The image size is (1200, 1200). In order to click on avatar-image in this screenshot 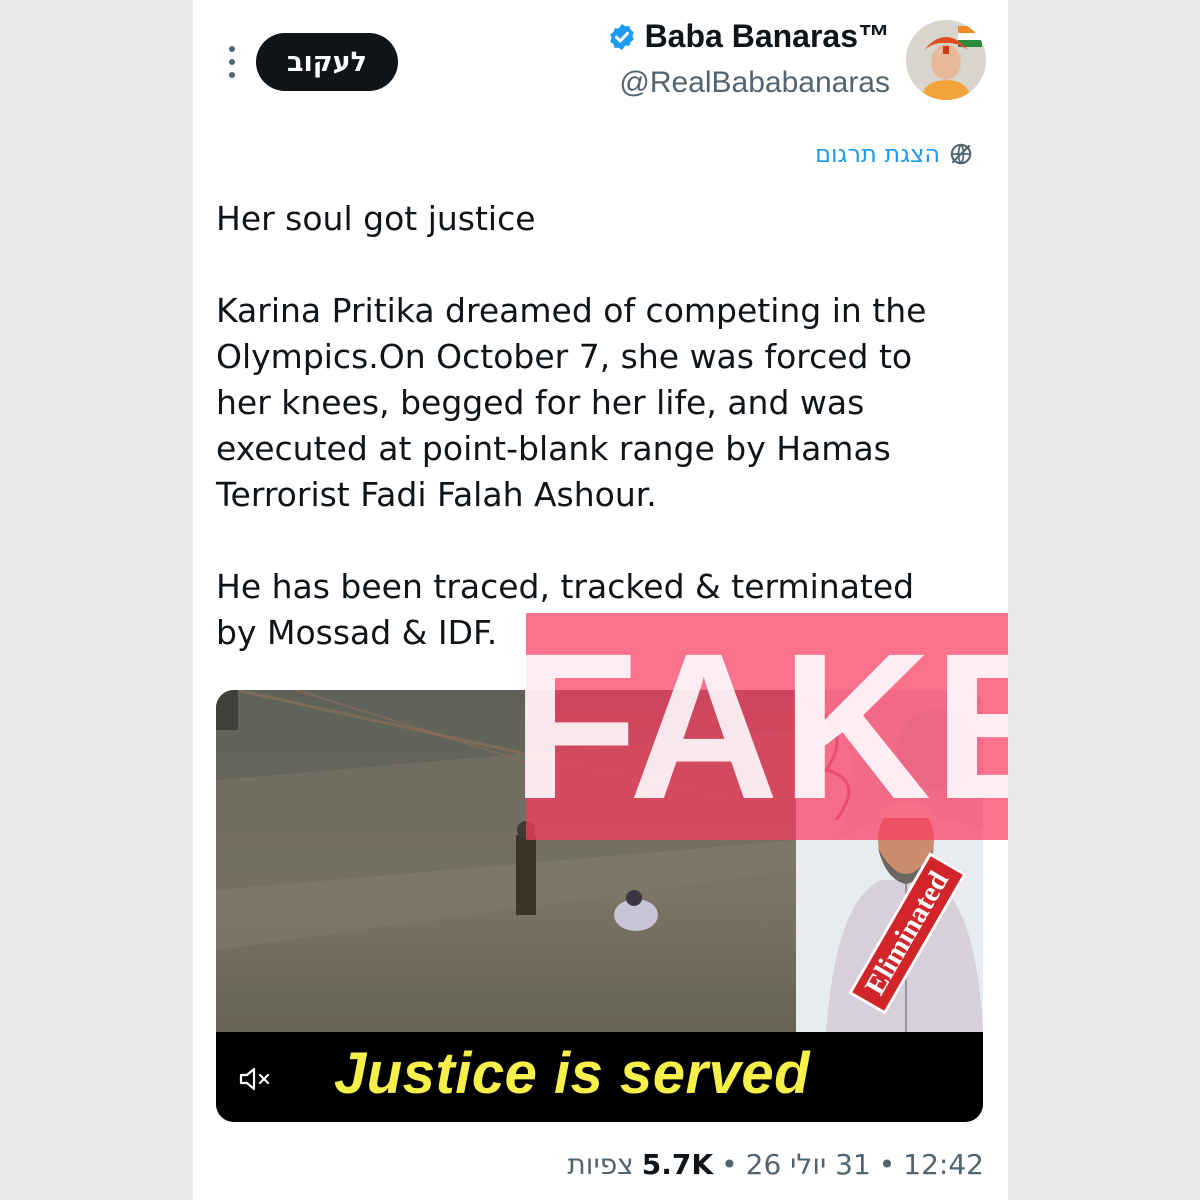, I will do `click(946, 60)`.